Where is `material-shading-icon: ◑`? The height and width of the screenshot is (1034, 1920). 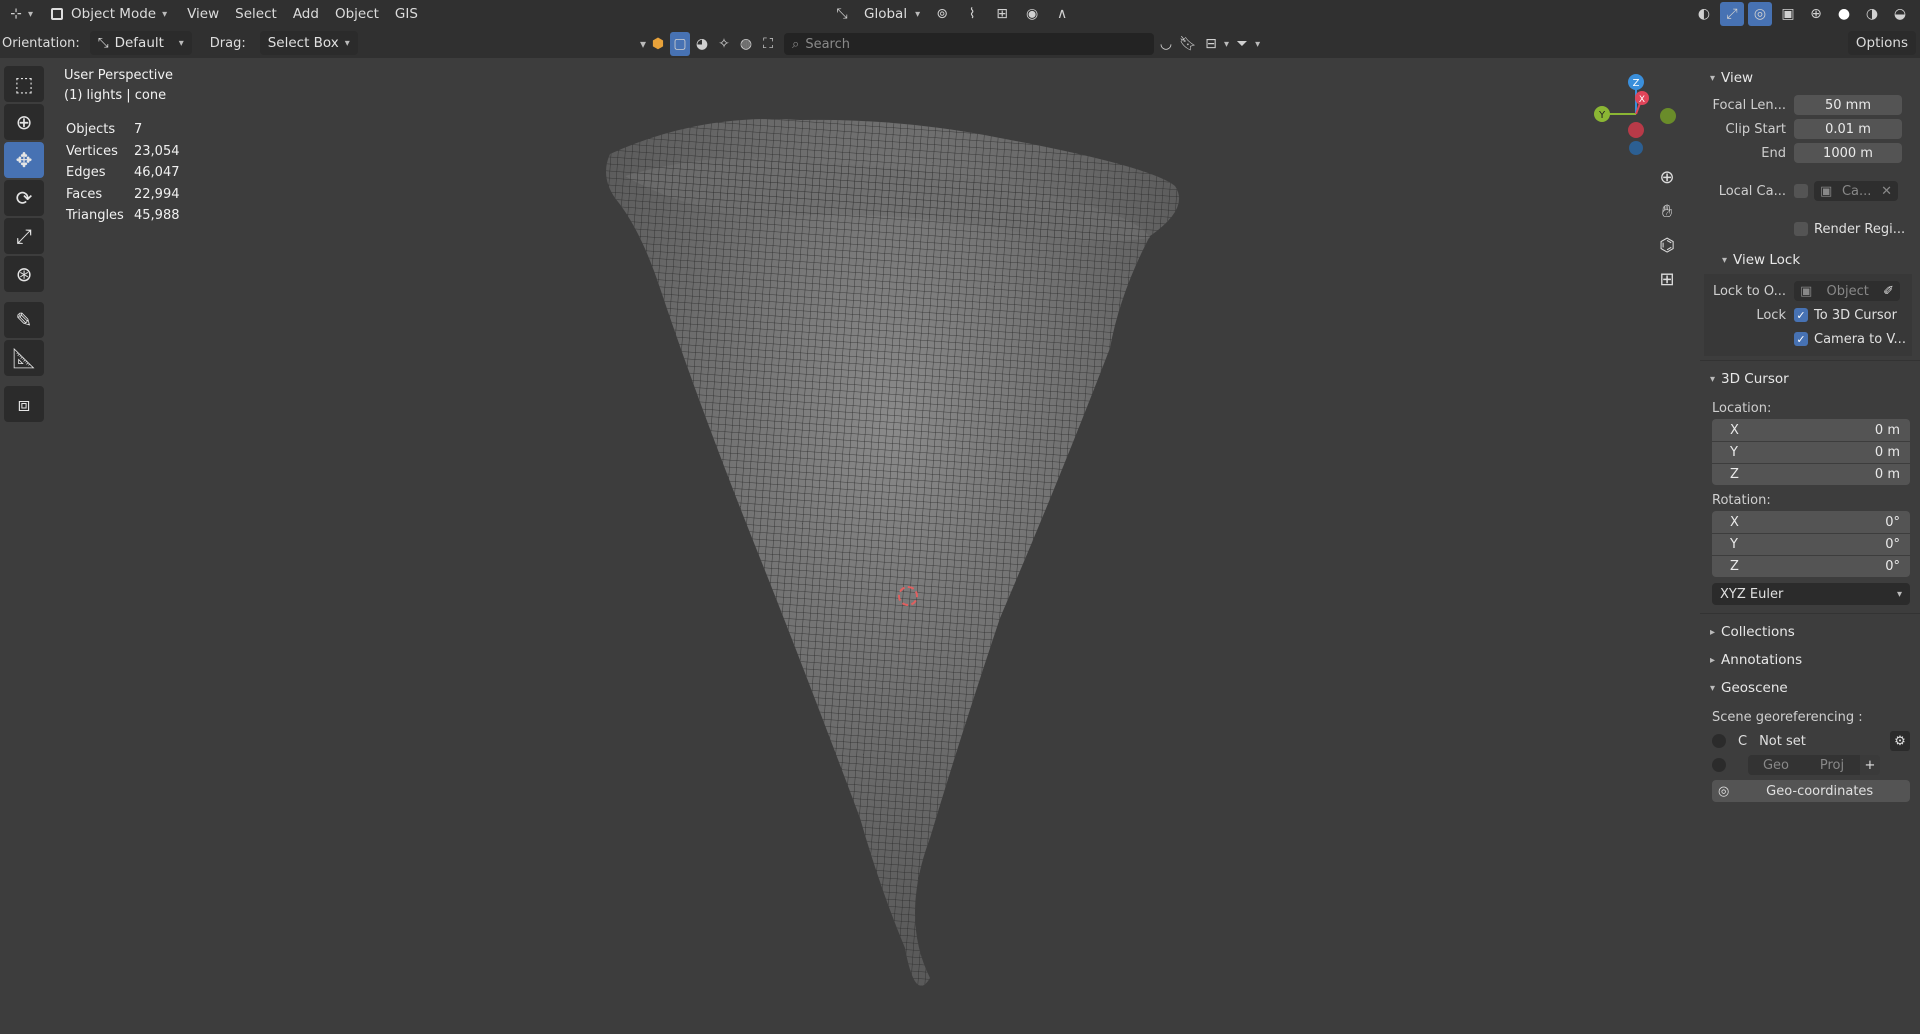
material-shading-icon: ◑ is located at coordinates (1872, 14).